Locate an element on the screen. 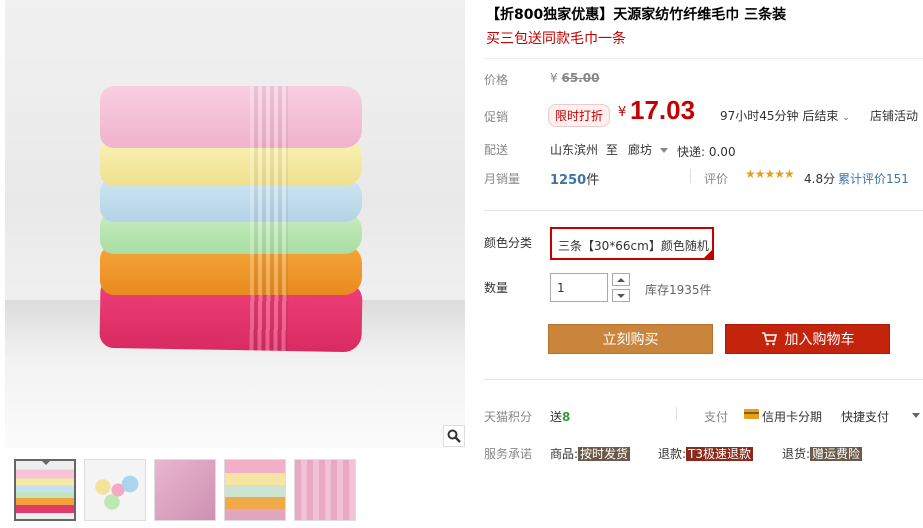  ship-to-selector: 廊坊 is located at coordinates (648, 149).